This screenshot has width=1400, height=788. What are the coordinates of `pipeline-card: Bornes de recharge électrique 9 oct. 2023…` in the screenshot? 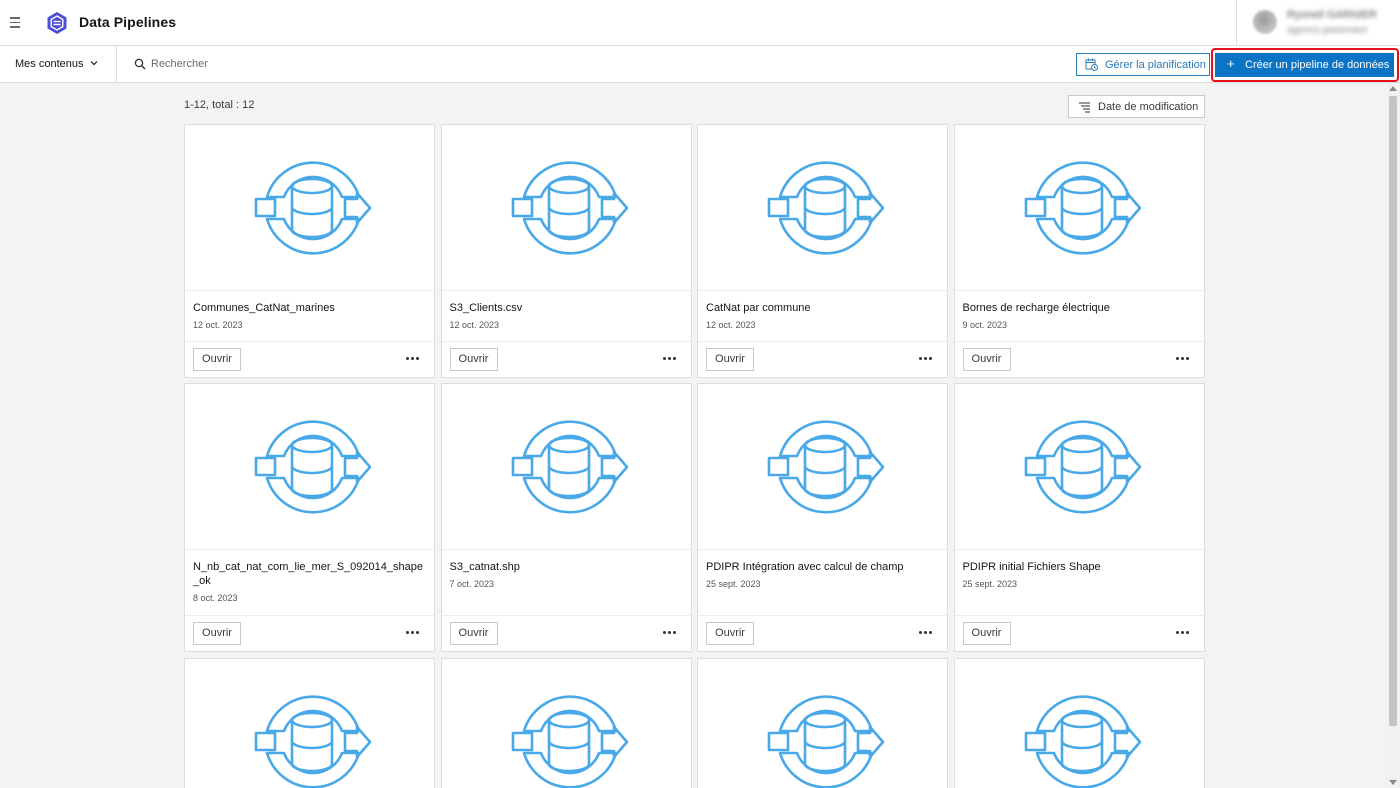 It's located at (1079, 251).